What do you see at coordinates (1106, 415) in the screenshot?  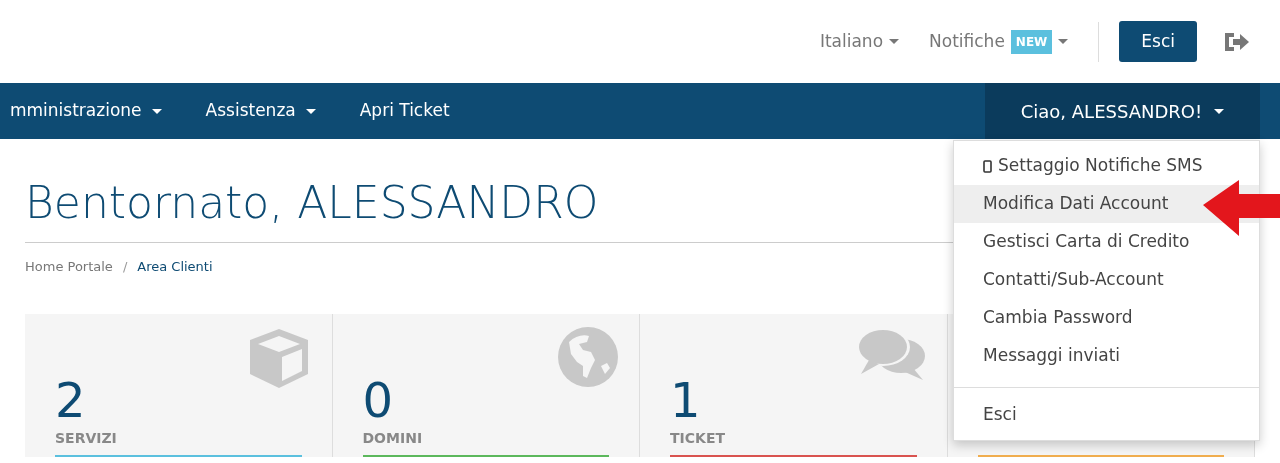 I see `menu-item: Esci` at bounding box center [1106, 415].